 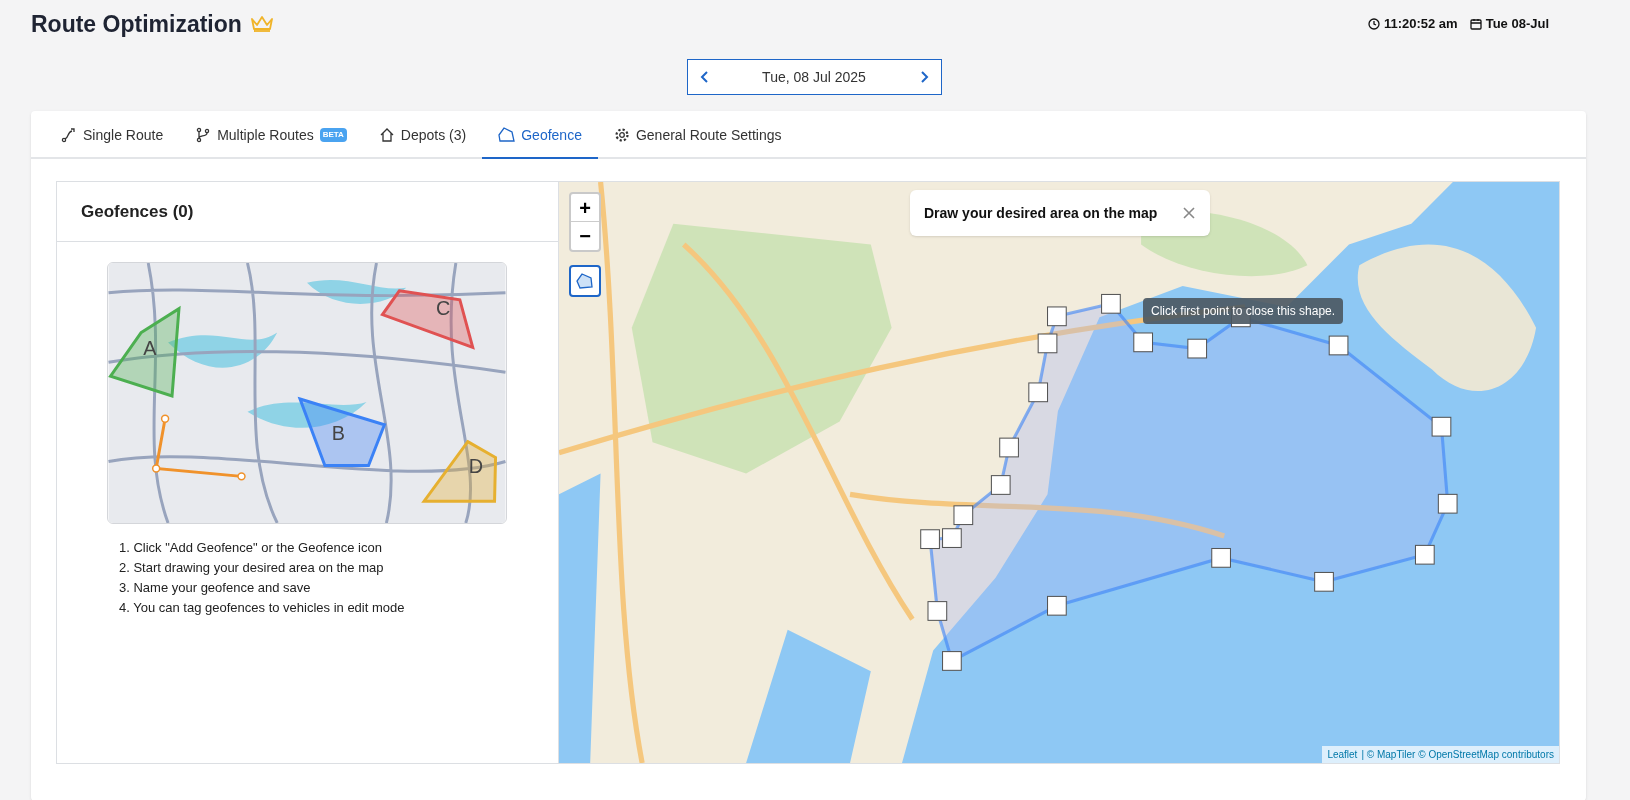 What do you see at coordinates (1041, 213) in the screenshot?
I see `popup-text: Draw your desired area on the map` at bounding box center [1041, 213].